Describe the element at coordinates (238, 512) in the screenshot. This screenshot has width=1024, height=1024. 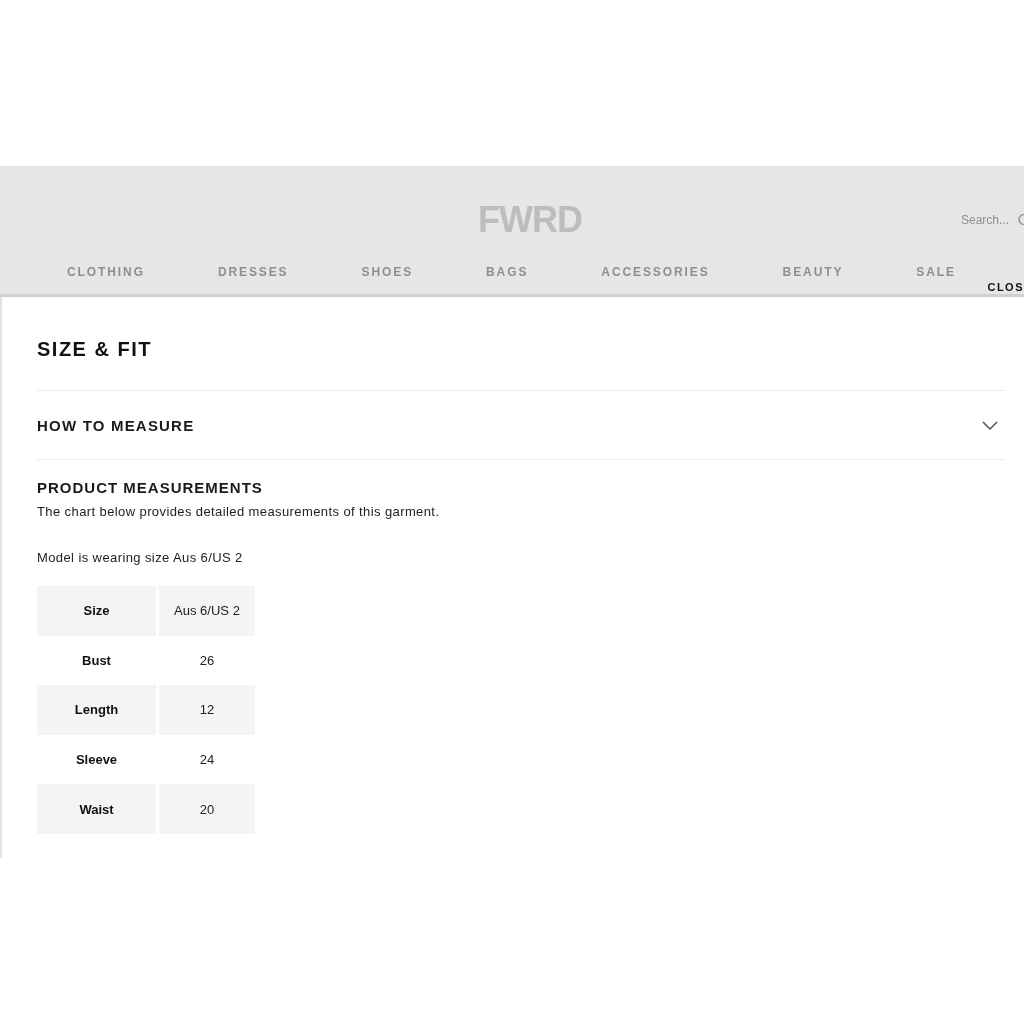
I see `description-text: The chart below provides detailed measurements of this garment.` at that location.